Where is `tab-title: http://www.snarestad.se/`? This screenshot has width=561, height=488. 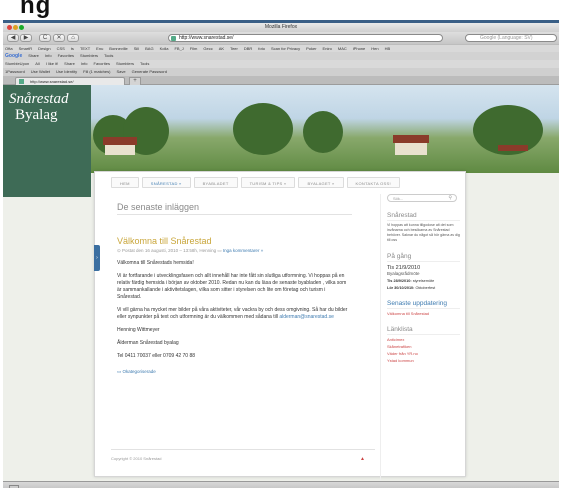
tab-title: http://www.snarestad.se/ is located at coordinates (52, 81).